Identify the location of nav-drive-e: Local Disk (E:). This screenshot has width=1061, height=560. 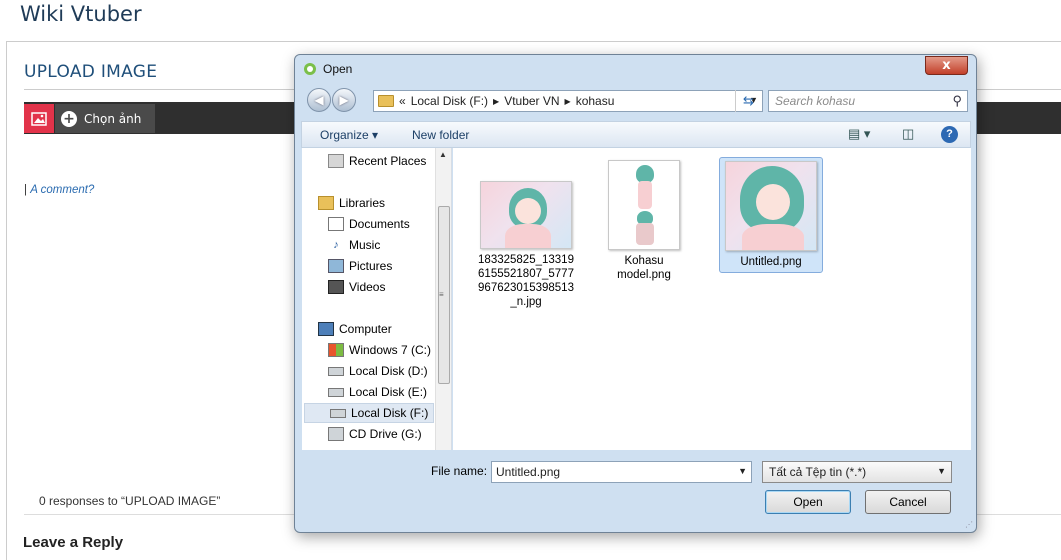
(377, 392).